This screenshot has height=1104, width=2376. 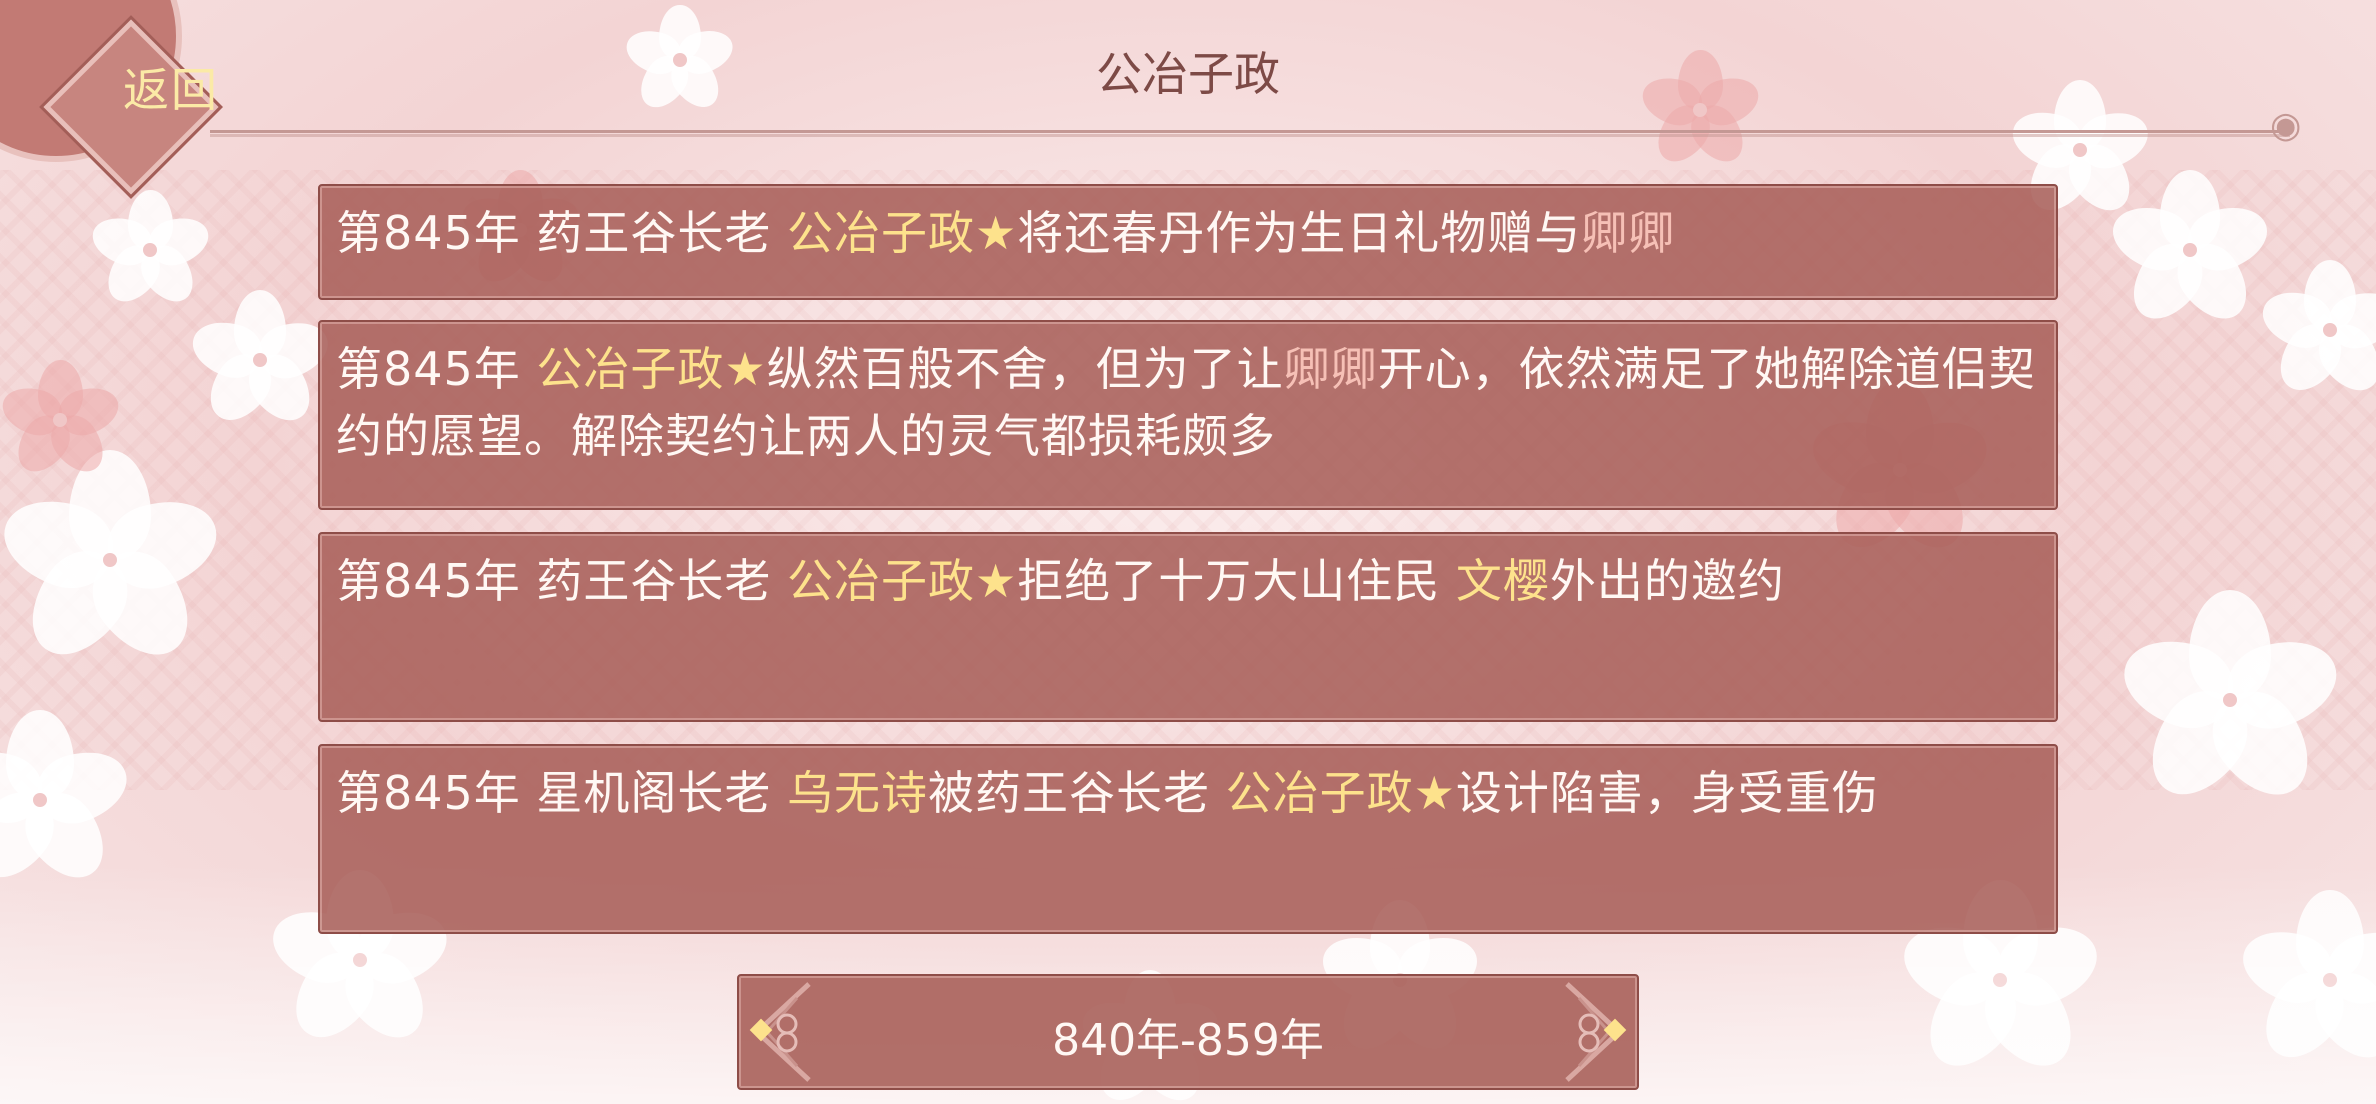 I want to click on event-text-segment: 将还春丹作为生日礼物赠与, so click(x=1299, y=233).